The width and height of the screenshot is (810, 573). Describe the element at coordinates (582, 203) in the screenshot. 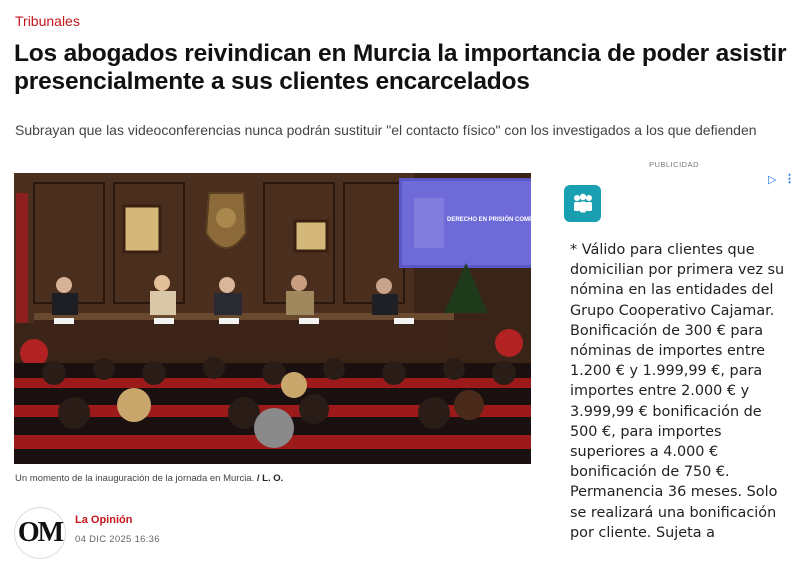

I see `people-group-icon` at that location.